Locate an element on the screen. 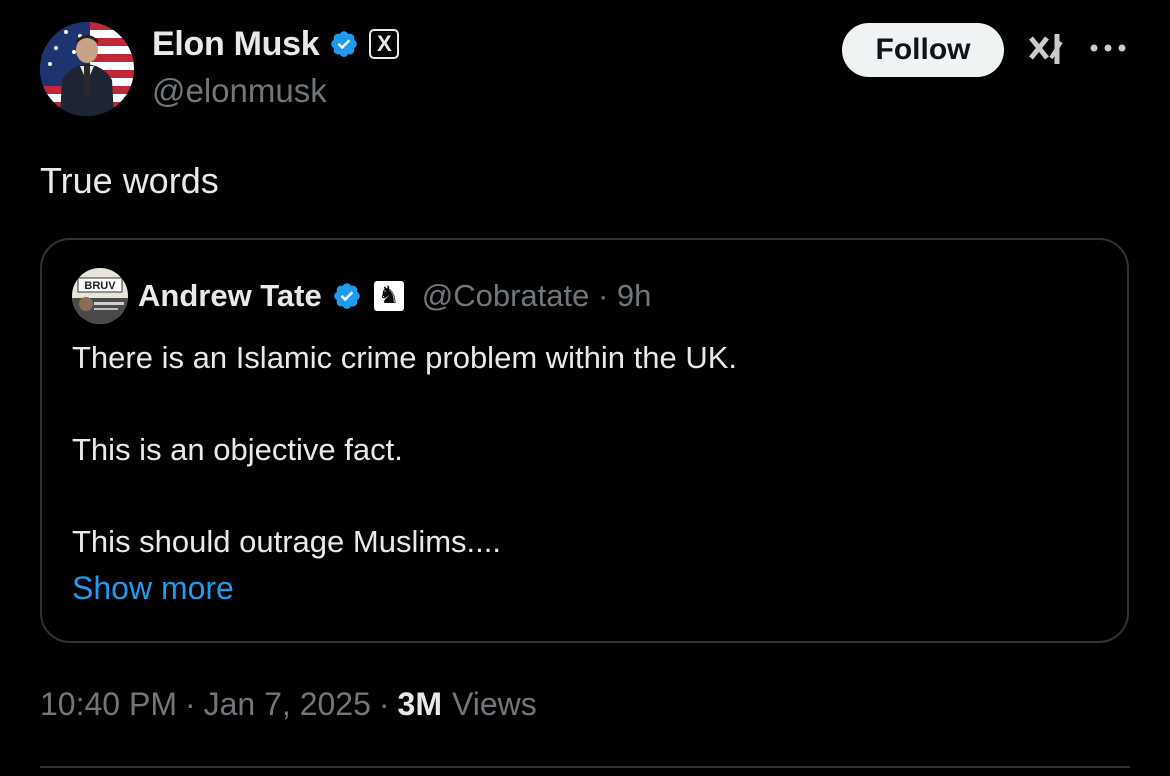 The image size is (1170, 776). author-name-row: Elon Musk X is located at coordinates (276, 44).